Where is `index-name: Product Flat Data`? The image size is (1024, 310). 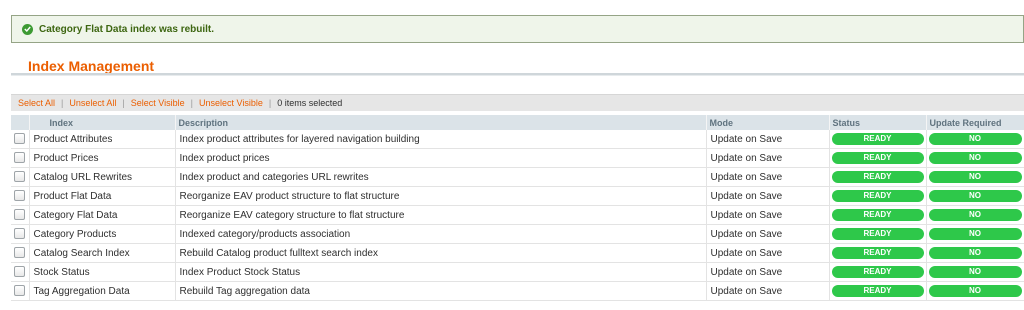
index-name: Product Flat Data is located at coordinates (102, 196).